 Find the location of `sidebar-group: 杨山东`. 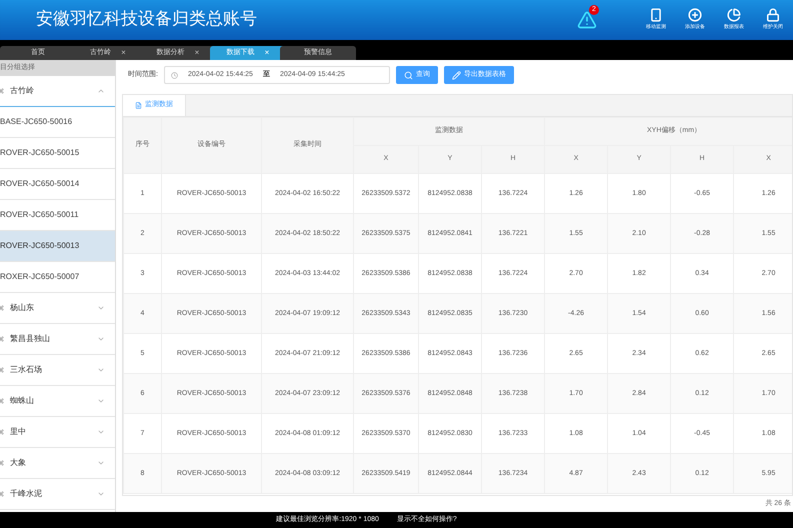

sidebar-group: 杨山东 is located at coordinates (57, 308).